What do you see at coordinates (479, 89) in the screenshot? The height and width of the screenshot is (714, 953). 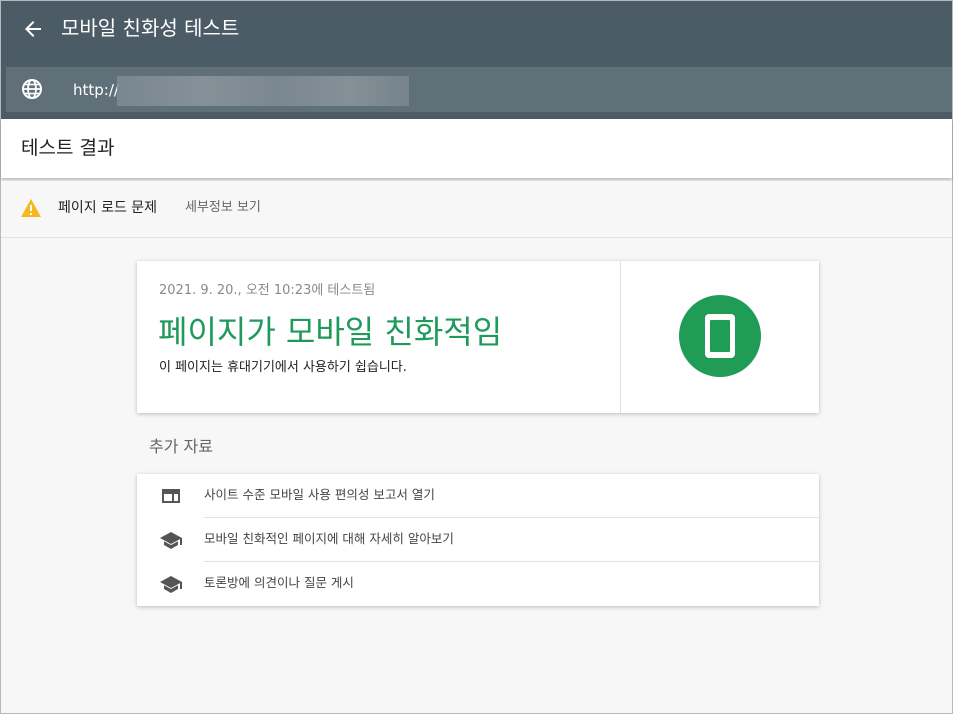 I see `url-bar: http://` at bounding box center [479, 89].